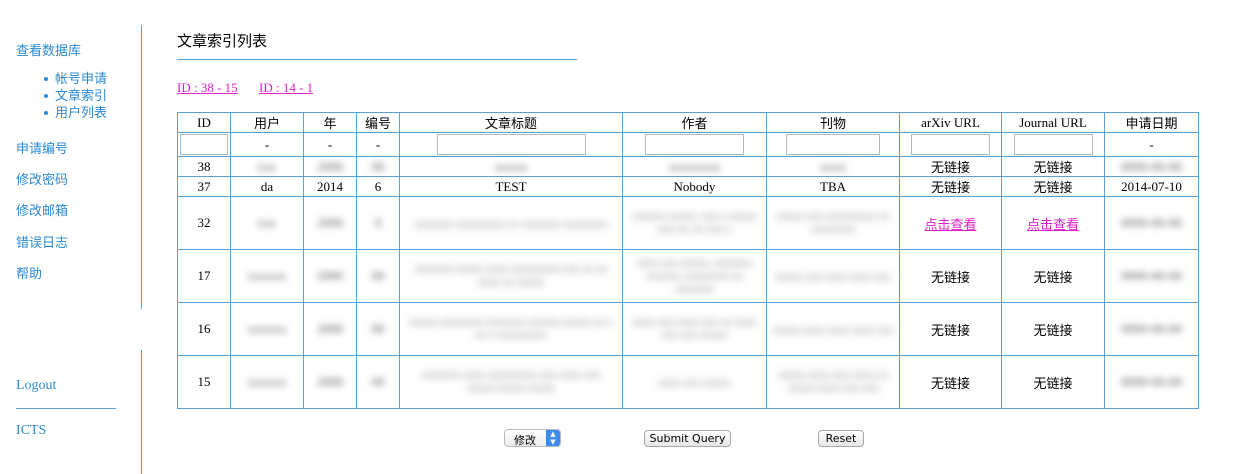 This screenshot has height=474, width=1233. Describe the element at coordinates (267, 186) in the screenshot. I see `cell-user: da` at that location.